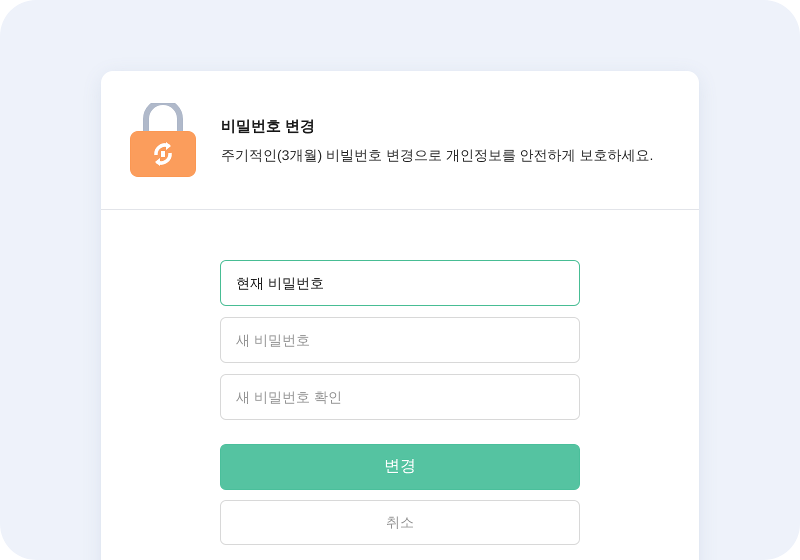 The width and height of the screenshot is (800, 560). Describe the element at coordinates (400, 467) in the screenshot. I see `submit-button: 변경` at that location.